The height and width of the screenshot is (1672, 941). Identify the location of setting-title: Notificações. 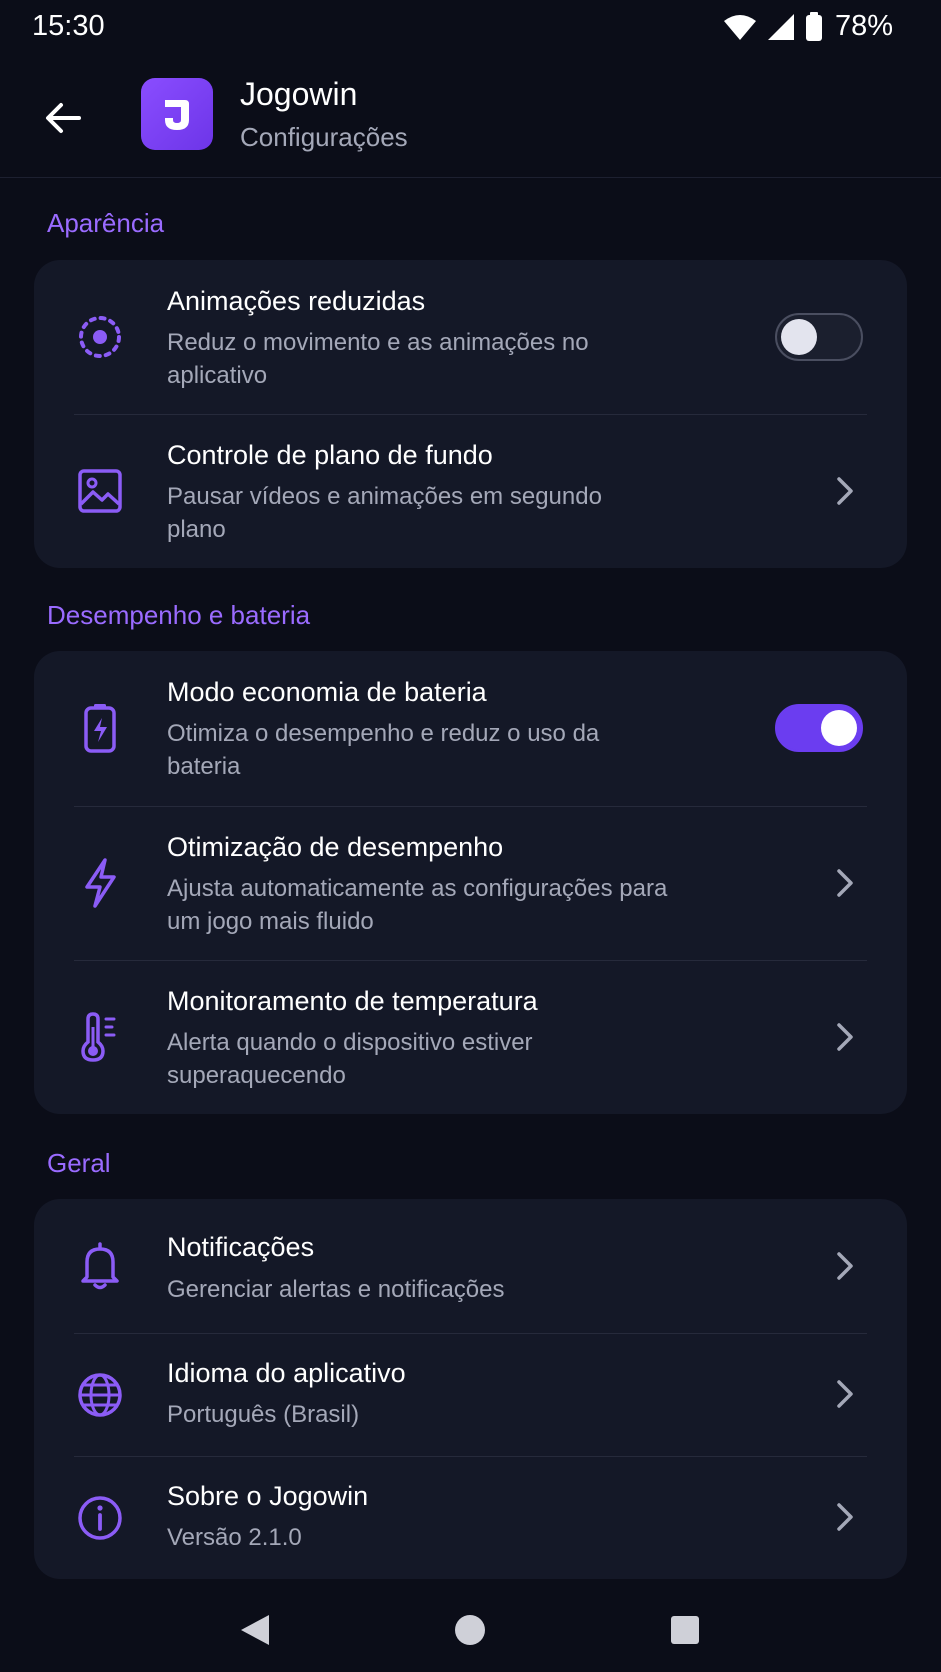
(241, 1247).